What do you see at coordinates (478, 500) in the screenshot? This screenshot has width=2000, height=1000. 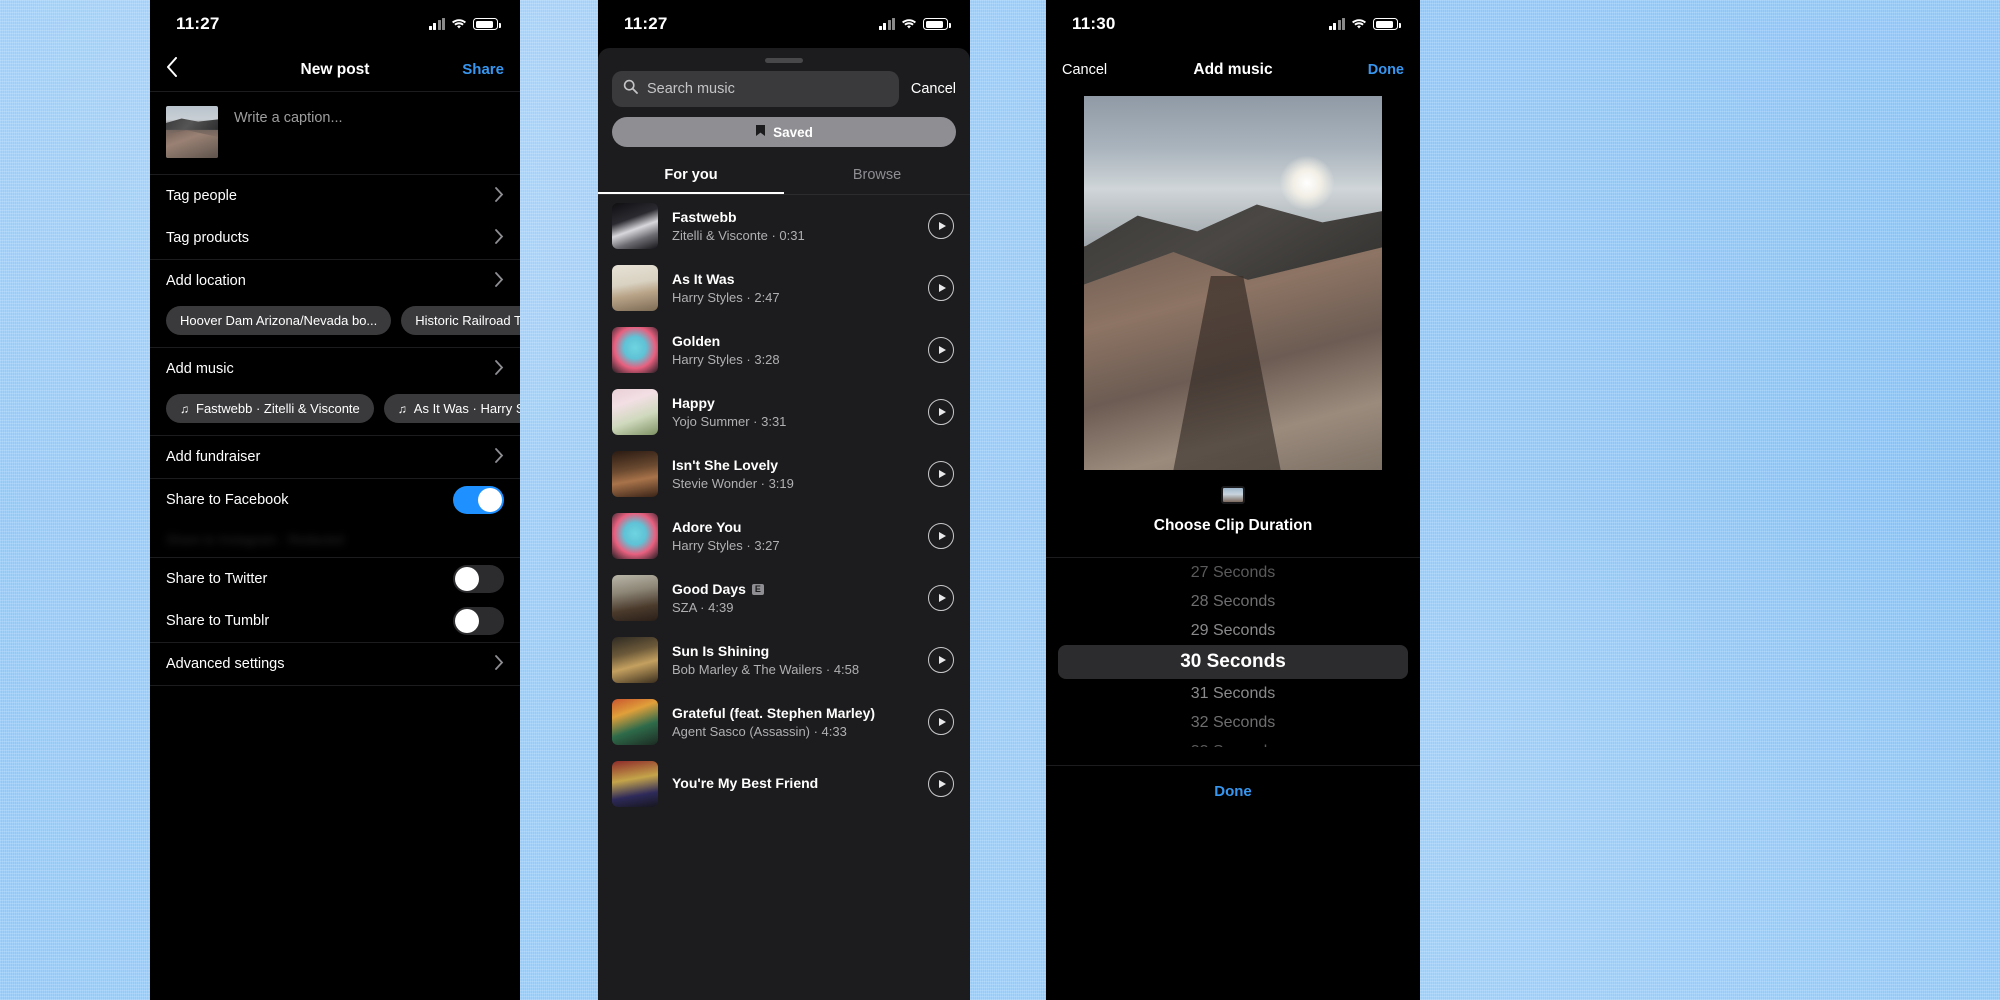 I see `share-to-facebook-toggle` at bounding box center [478, 500].